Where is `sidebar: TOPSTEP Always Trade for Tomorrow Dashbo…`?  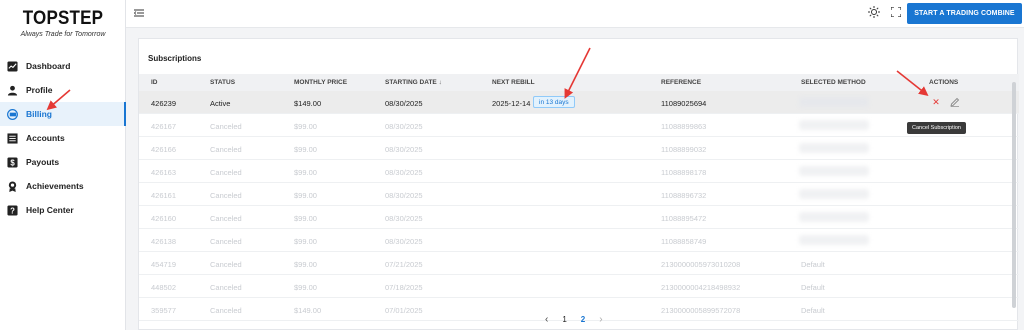 sidebar: TOPSTEP Always Trade for Tomorrow Dashbo… is located at coordinates (63, 165).